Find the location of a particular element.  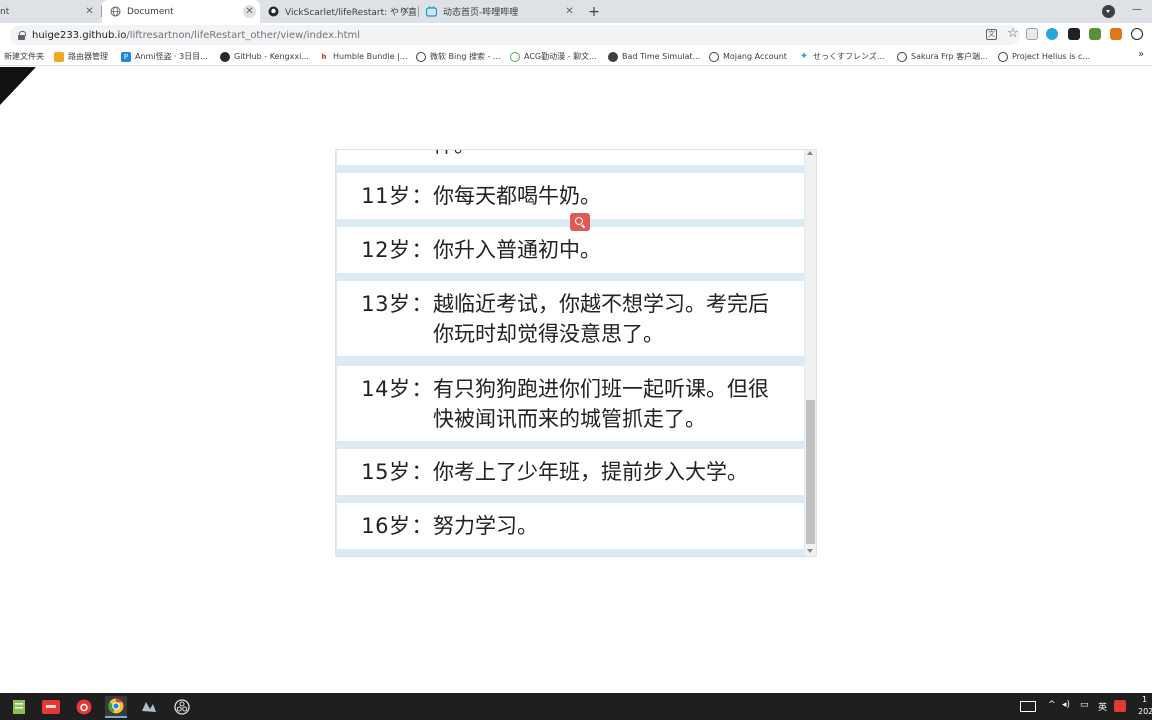

volume-icon: ◂) is located at coordinates (1066, 705).